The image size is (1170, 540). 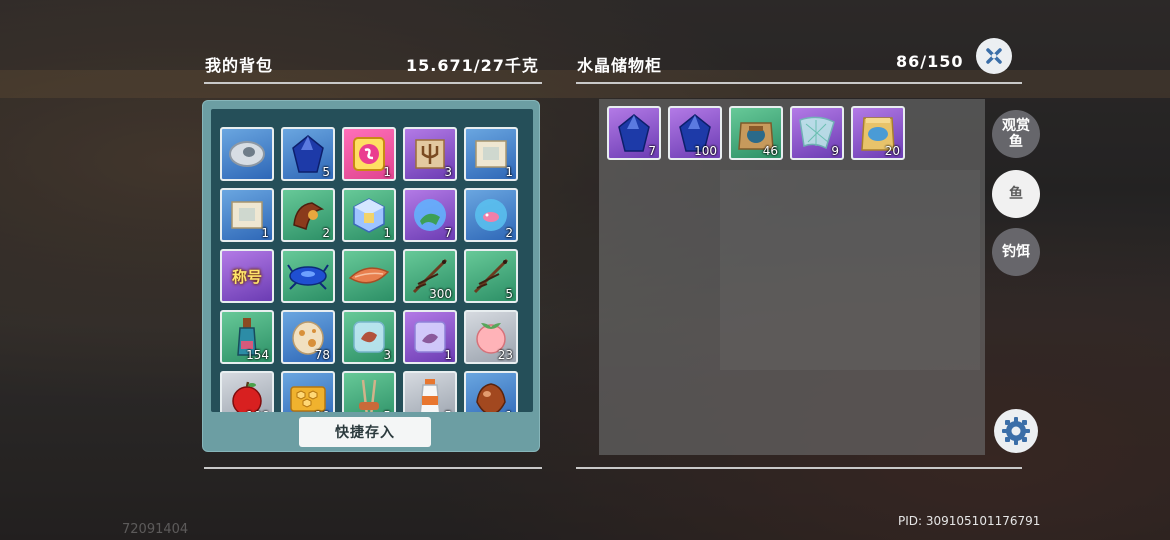 What do you see at coordinates (322, 410) in the screenshot?
I see `item-count: 19` at bounding box center [322, 410].